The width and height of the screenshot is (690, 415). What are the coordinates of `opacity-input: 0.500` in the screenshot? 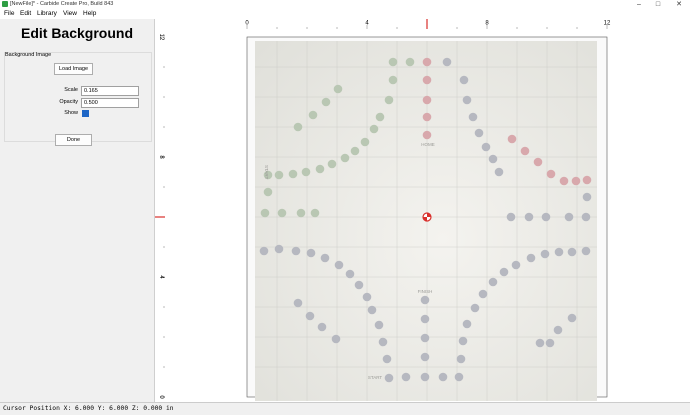 It's located at (110, 103).